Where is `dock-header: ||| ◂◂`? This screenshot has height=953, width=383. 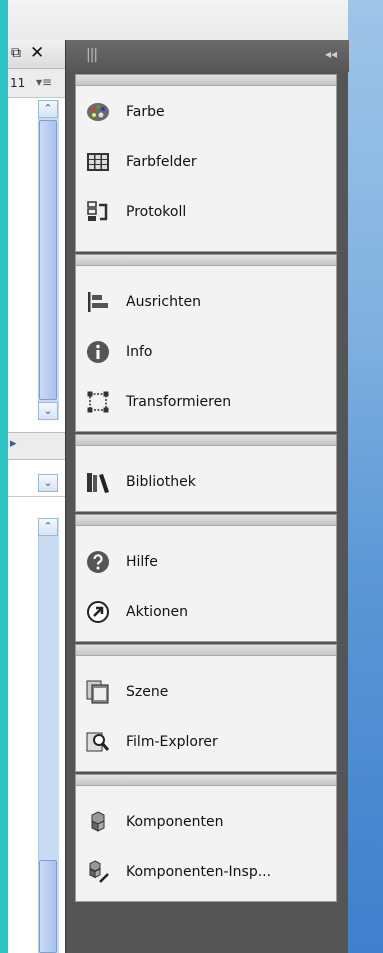
dock-header: ||| ◂◂ is located at coordinates (207, 56).